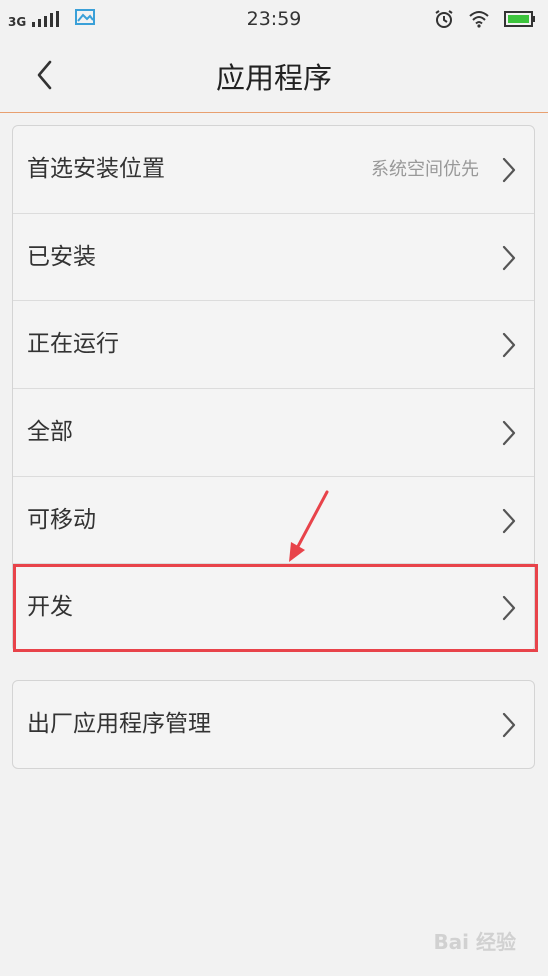  Describe the element at coordinates (273, 521) in the screenshot. I see `list-item-movable: 可移动` at that location.